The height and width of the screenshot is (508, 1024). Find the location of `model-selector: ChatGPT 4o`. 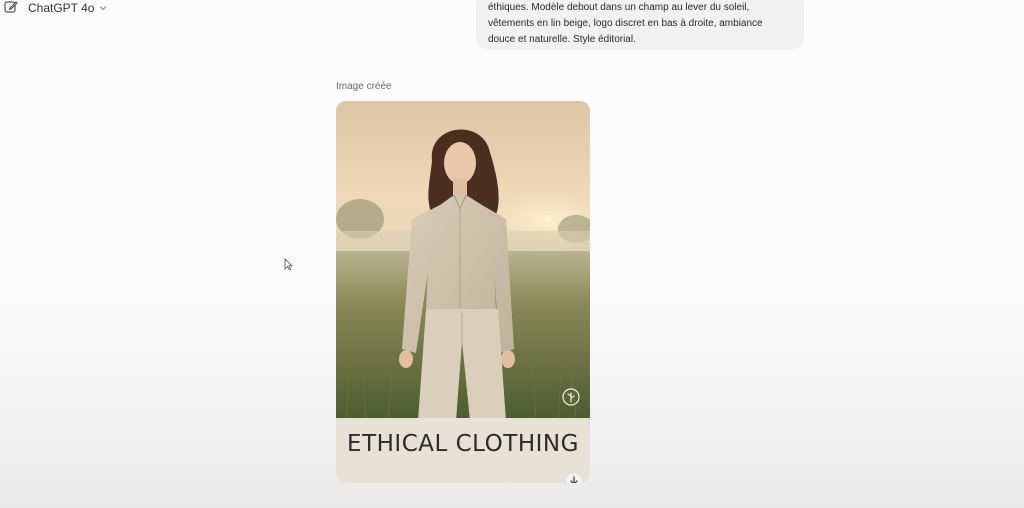

model-selector: ChatGPT 4o is located at coordinates (67, 8).